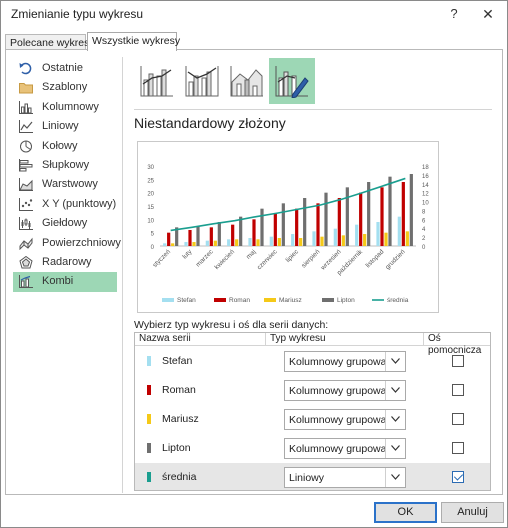 This screenshot has height=528, width=508. I want to click on line-chart-icon, so click(26, 127).